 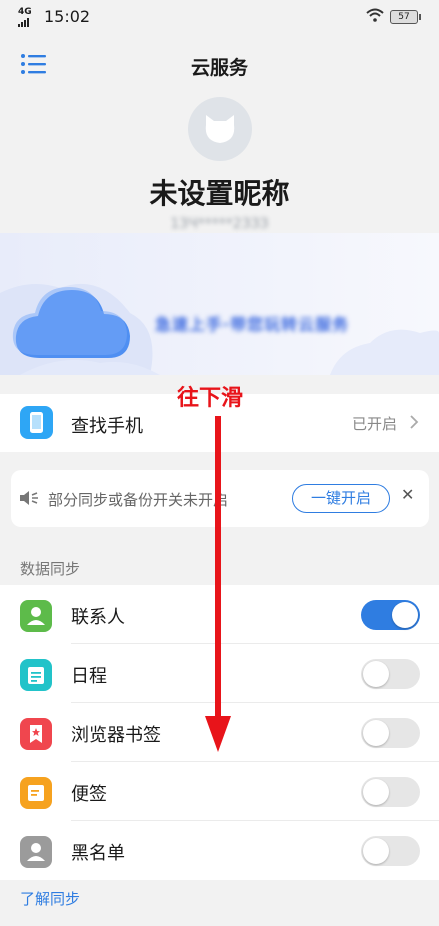 What do you see at coordinates (219, 850) in the screenshot?
I see `sync-item-blacklist: 黑名单` at bounding box center [219, 850].